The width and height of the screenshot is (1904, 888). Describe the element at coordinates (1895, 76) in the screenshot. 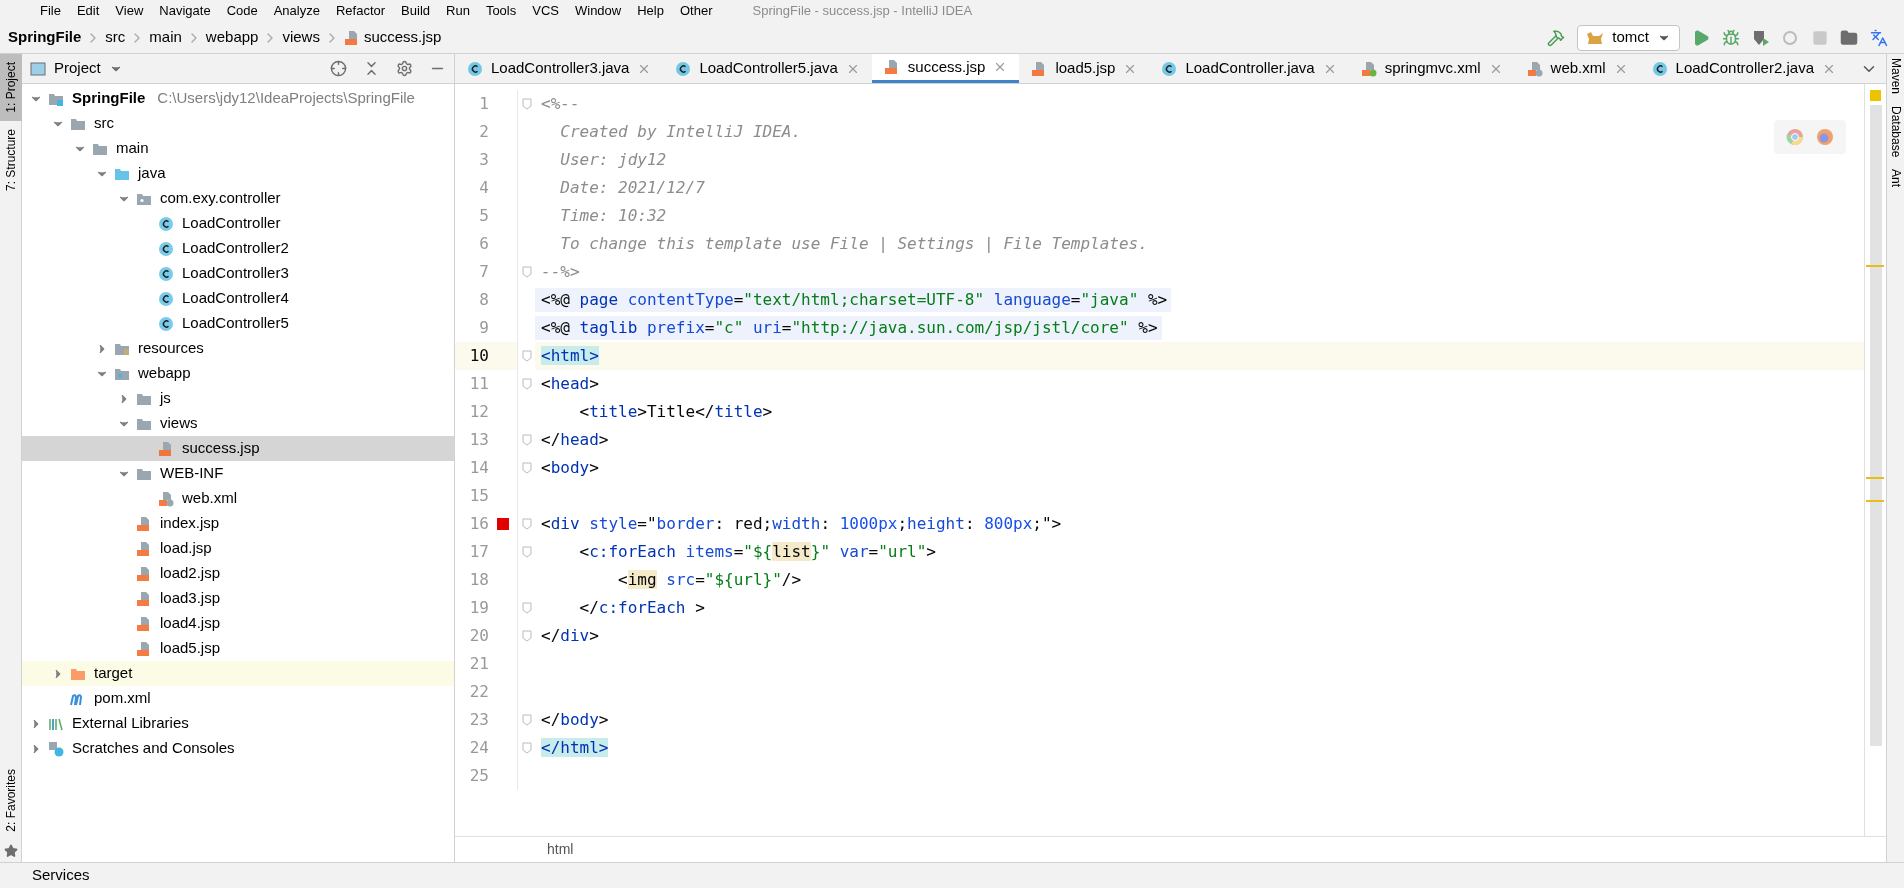

I see `tool-window-tab: Maven` at that location.